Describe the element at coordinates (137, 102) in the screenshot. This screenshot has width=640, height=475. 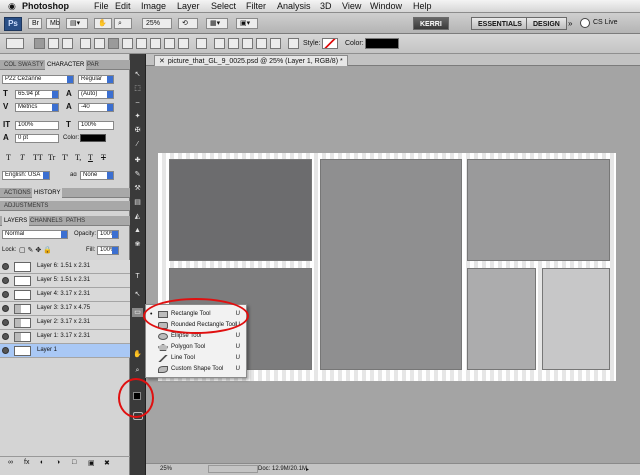
I see `lasso-tool-icon: ⌢` at that location.